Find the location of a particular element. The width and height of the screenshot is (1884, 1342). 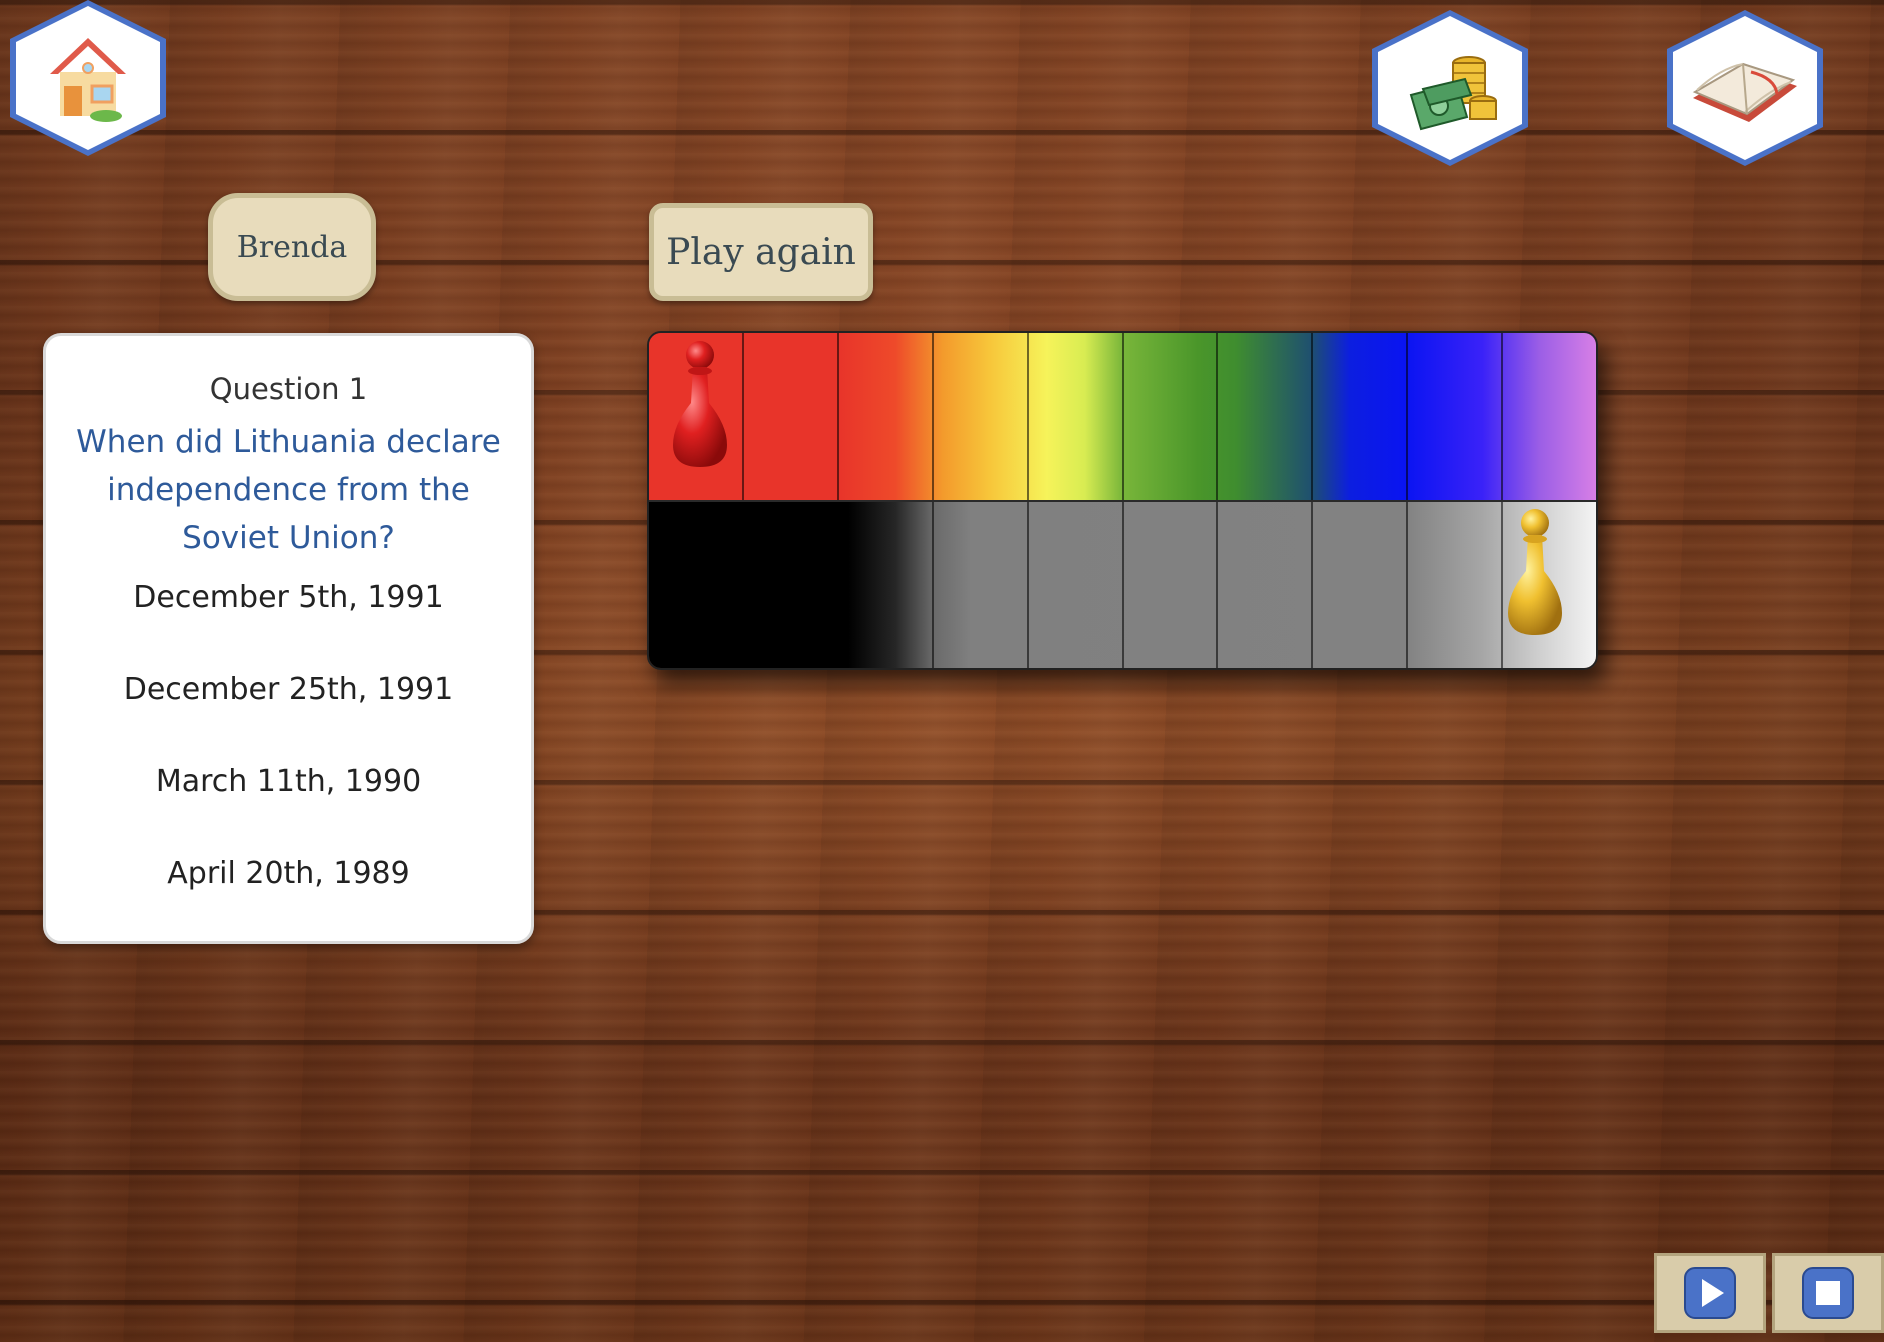

home-button is located at coordinates (88, 78).